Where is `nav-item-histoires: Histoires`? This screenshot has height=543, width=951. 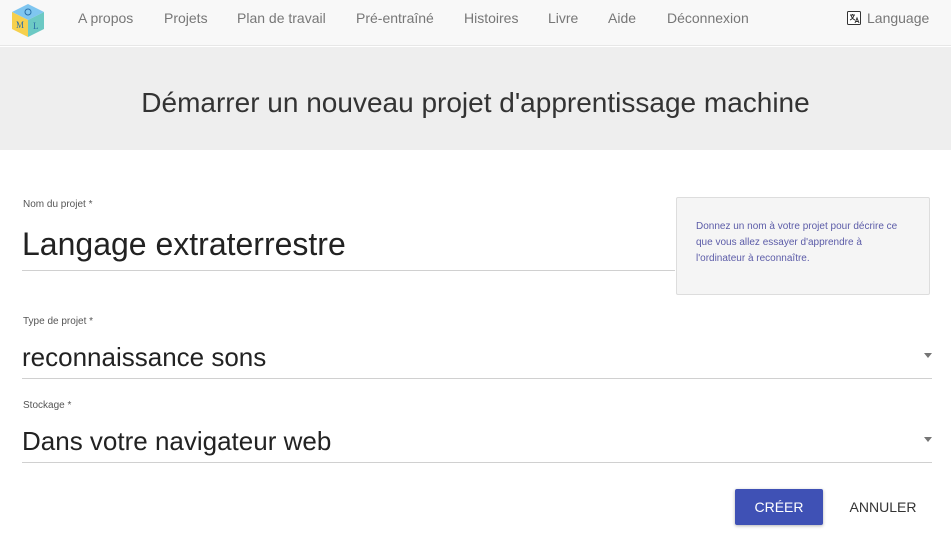 nav-item-histoires: Histoires is located at coordinates (491, 18).